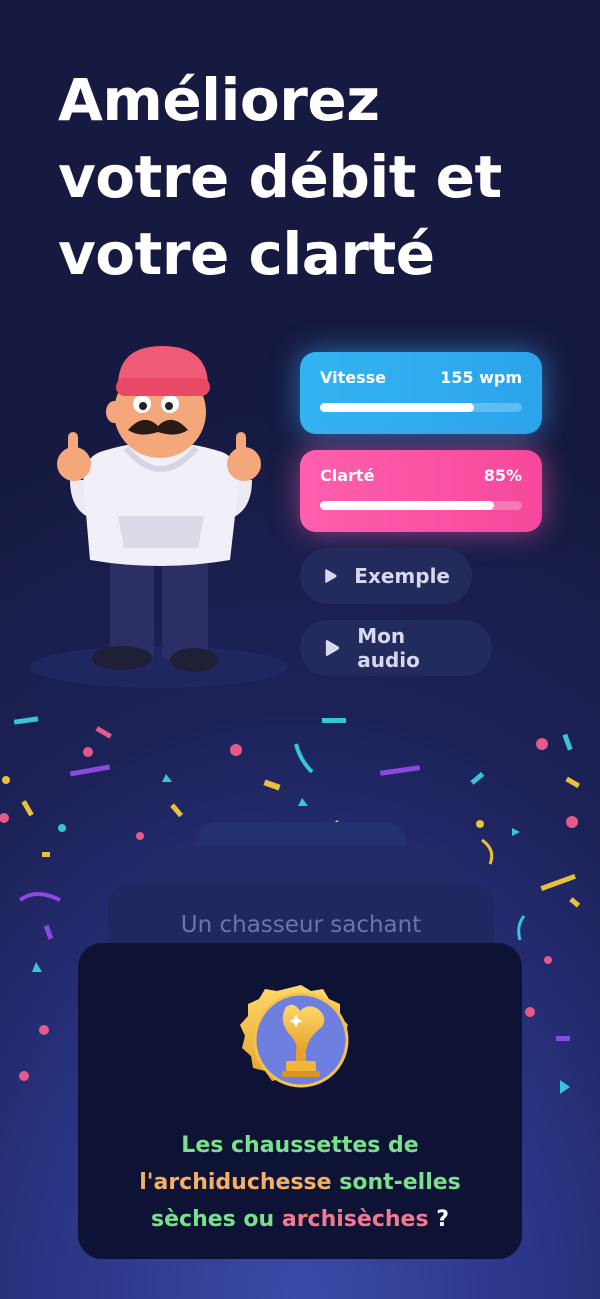  Describe the element at coordinates (397, 407) in the screenshot. I see `speed-progress-fill` at that location.